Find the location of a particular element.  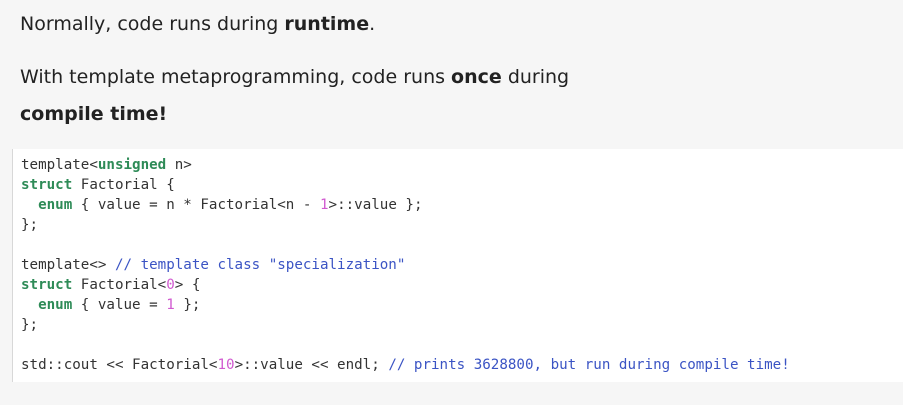

code-line-8: enum { value = 1 }; is located at coordinates (110, 305).